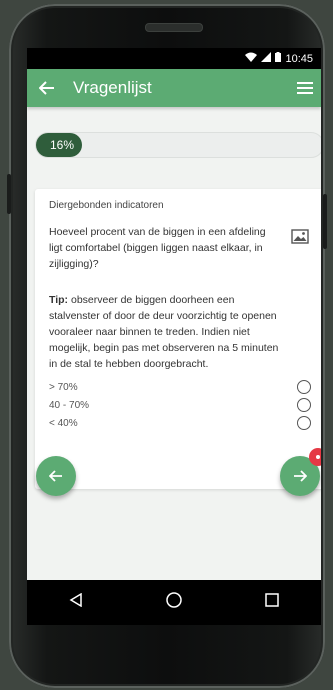 This screenshot has height=690, width=333. I want to click on notification-badge, so click(315, 457).